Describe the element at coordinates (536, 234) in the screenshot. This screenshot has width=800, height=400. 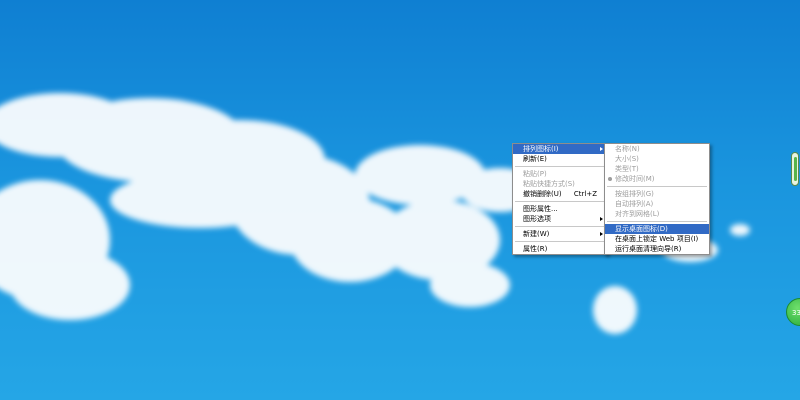
I see `context-menu-item-label: 新建(W)` at that location.